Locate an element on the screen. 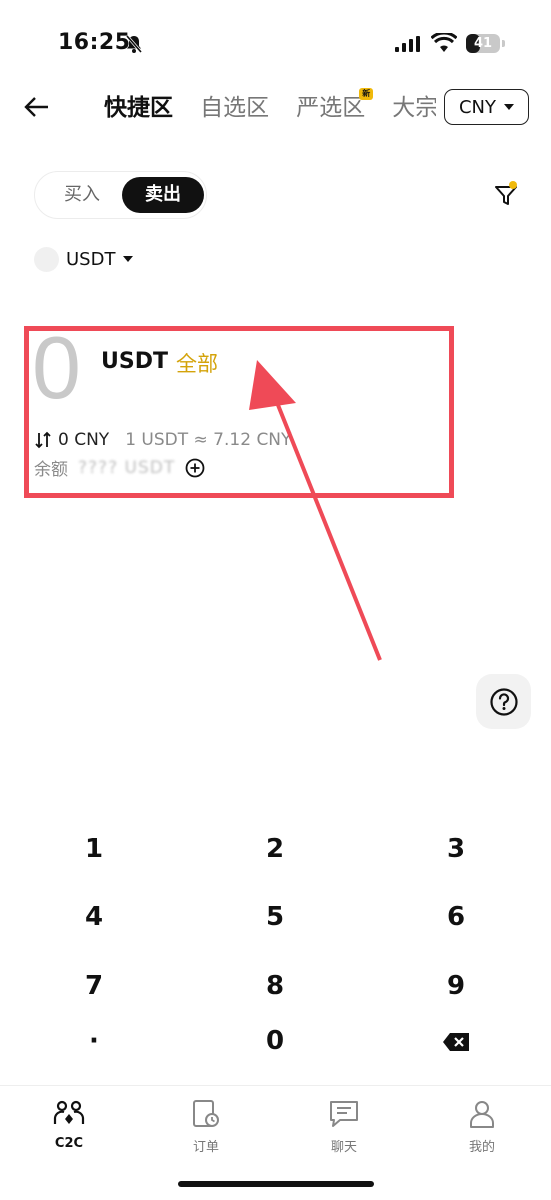 This screenshot has width=551, height=1200. nav-item-chat: 聊天 is located at coordinates (344, 1125).